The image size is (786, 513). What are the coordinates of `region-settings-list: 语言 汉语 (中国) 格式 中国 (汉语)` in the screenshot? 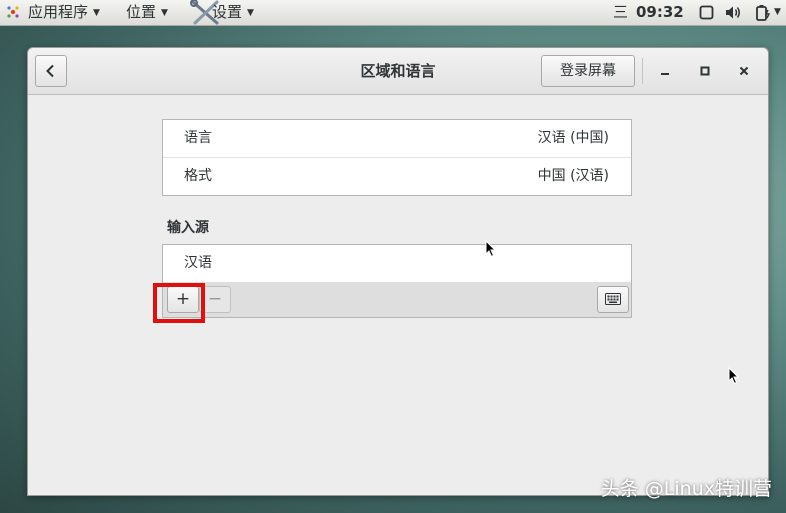 It's located at (397, 157).